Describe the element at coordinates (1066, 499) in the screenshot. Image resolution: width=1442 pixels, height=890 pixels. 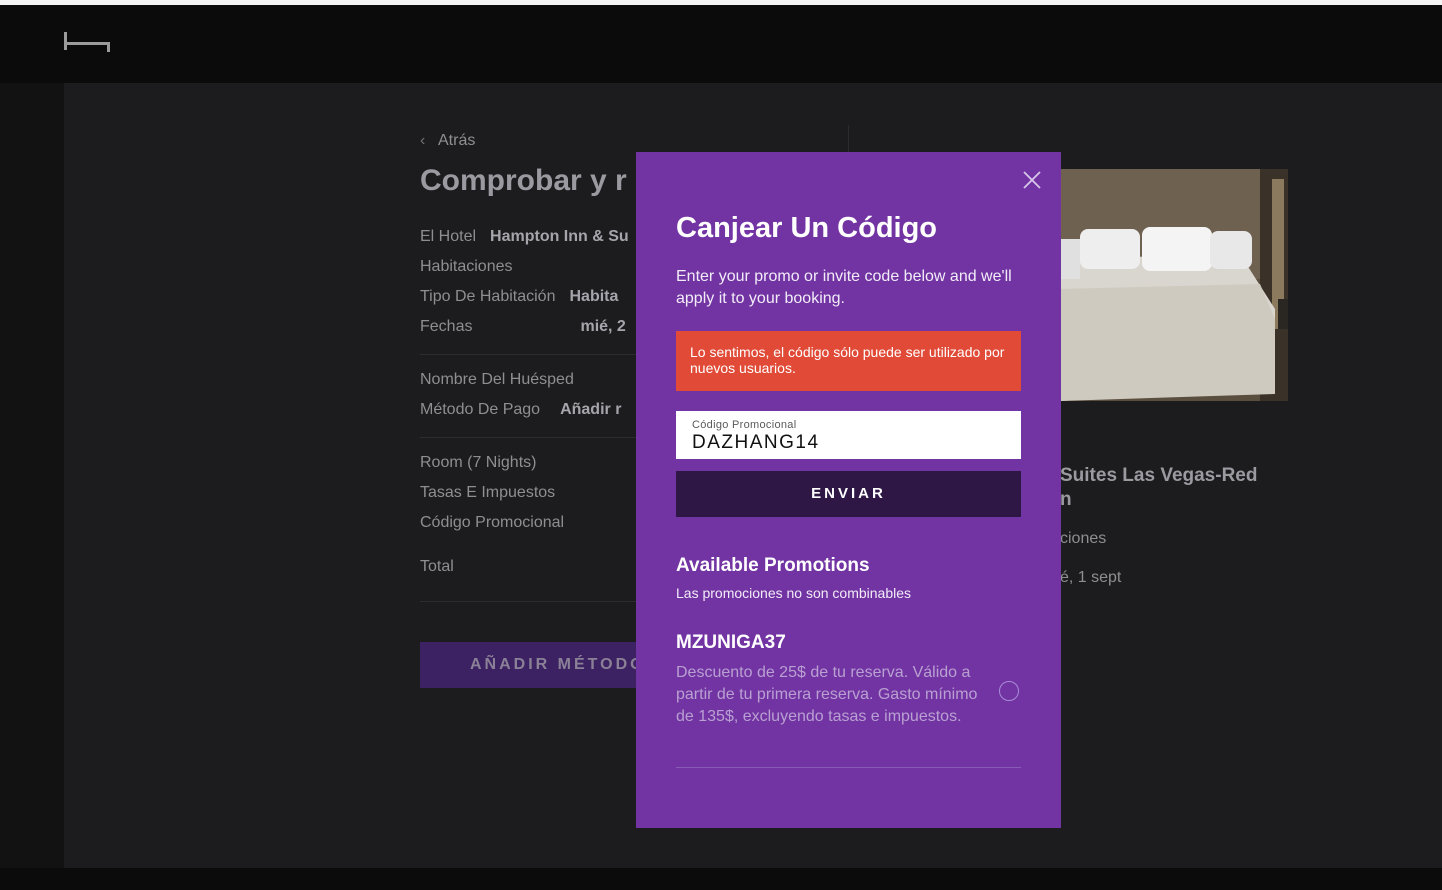
I see `hotel-name-line: n` at that location.